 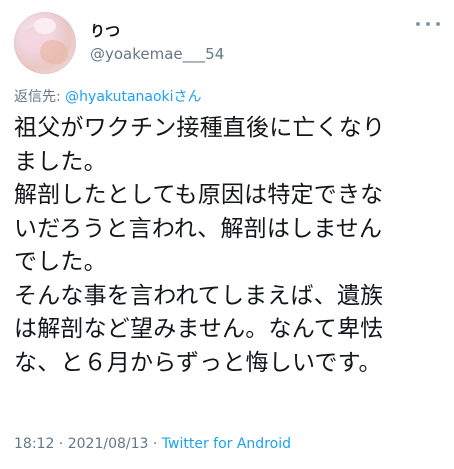 I want to click on tweet-text-line: ました。, so click(x=60, y=161).